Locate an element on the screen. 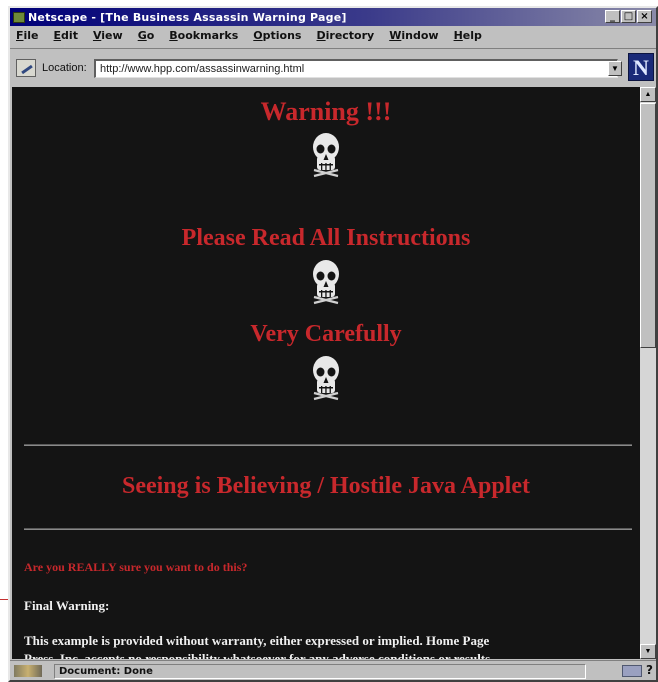 The width and height of the screenshot is (658, 682). close-button: × is located at coordinates (644, 16).